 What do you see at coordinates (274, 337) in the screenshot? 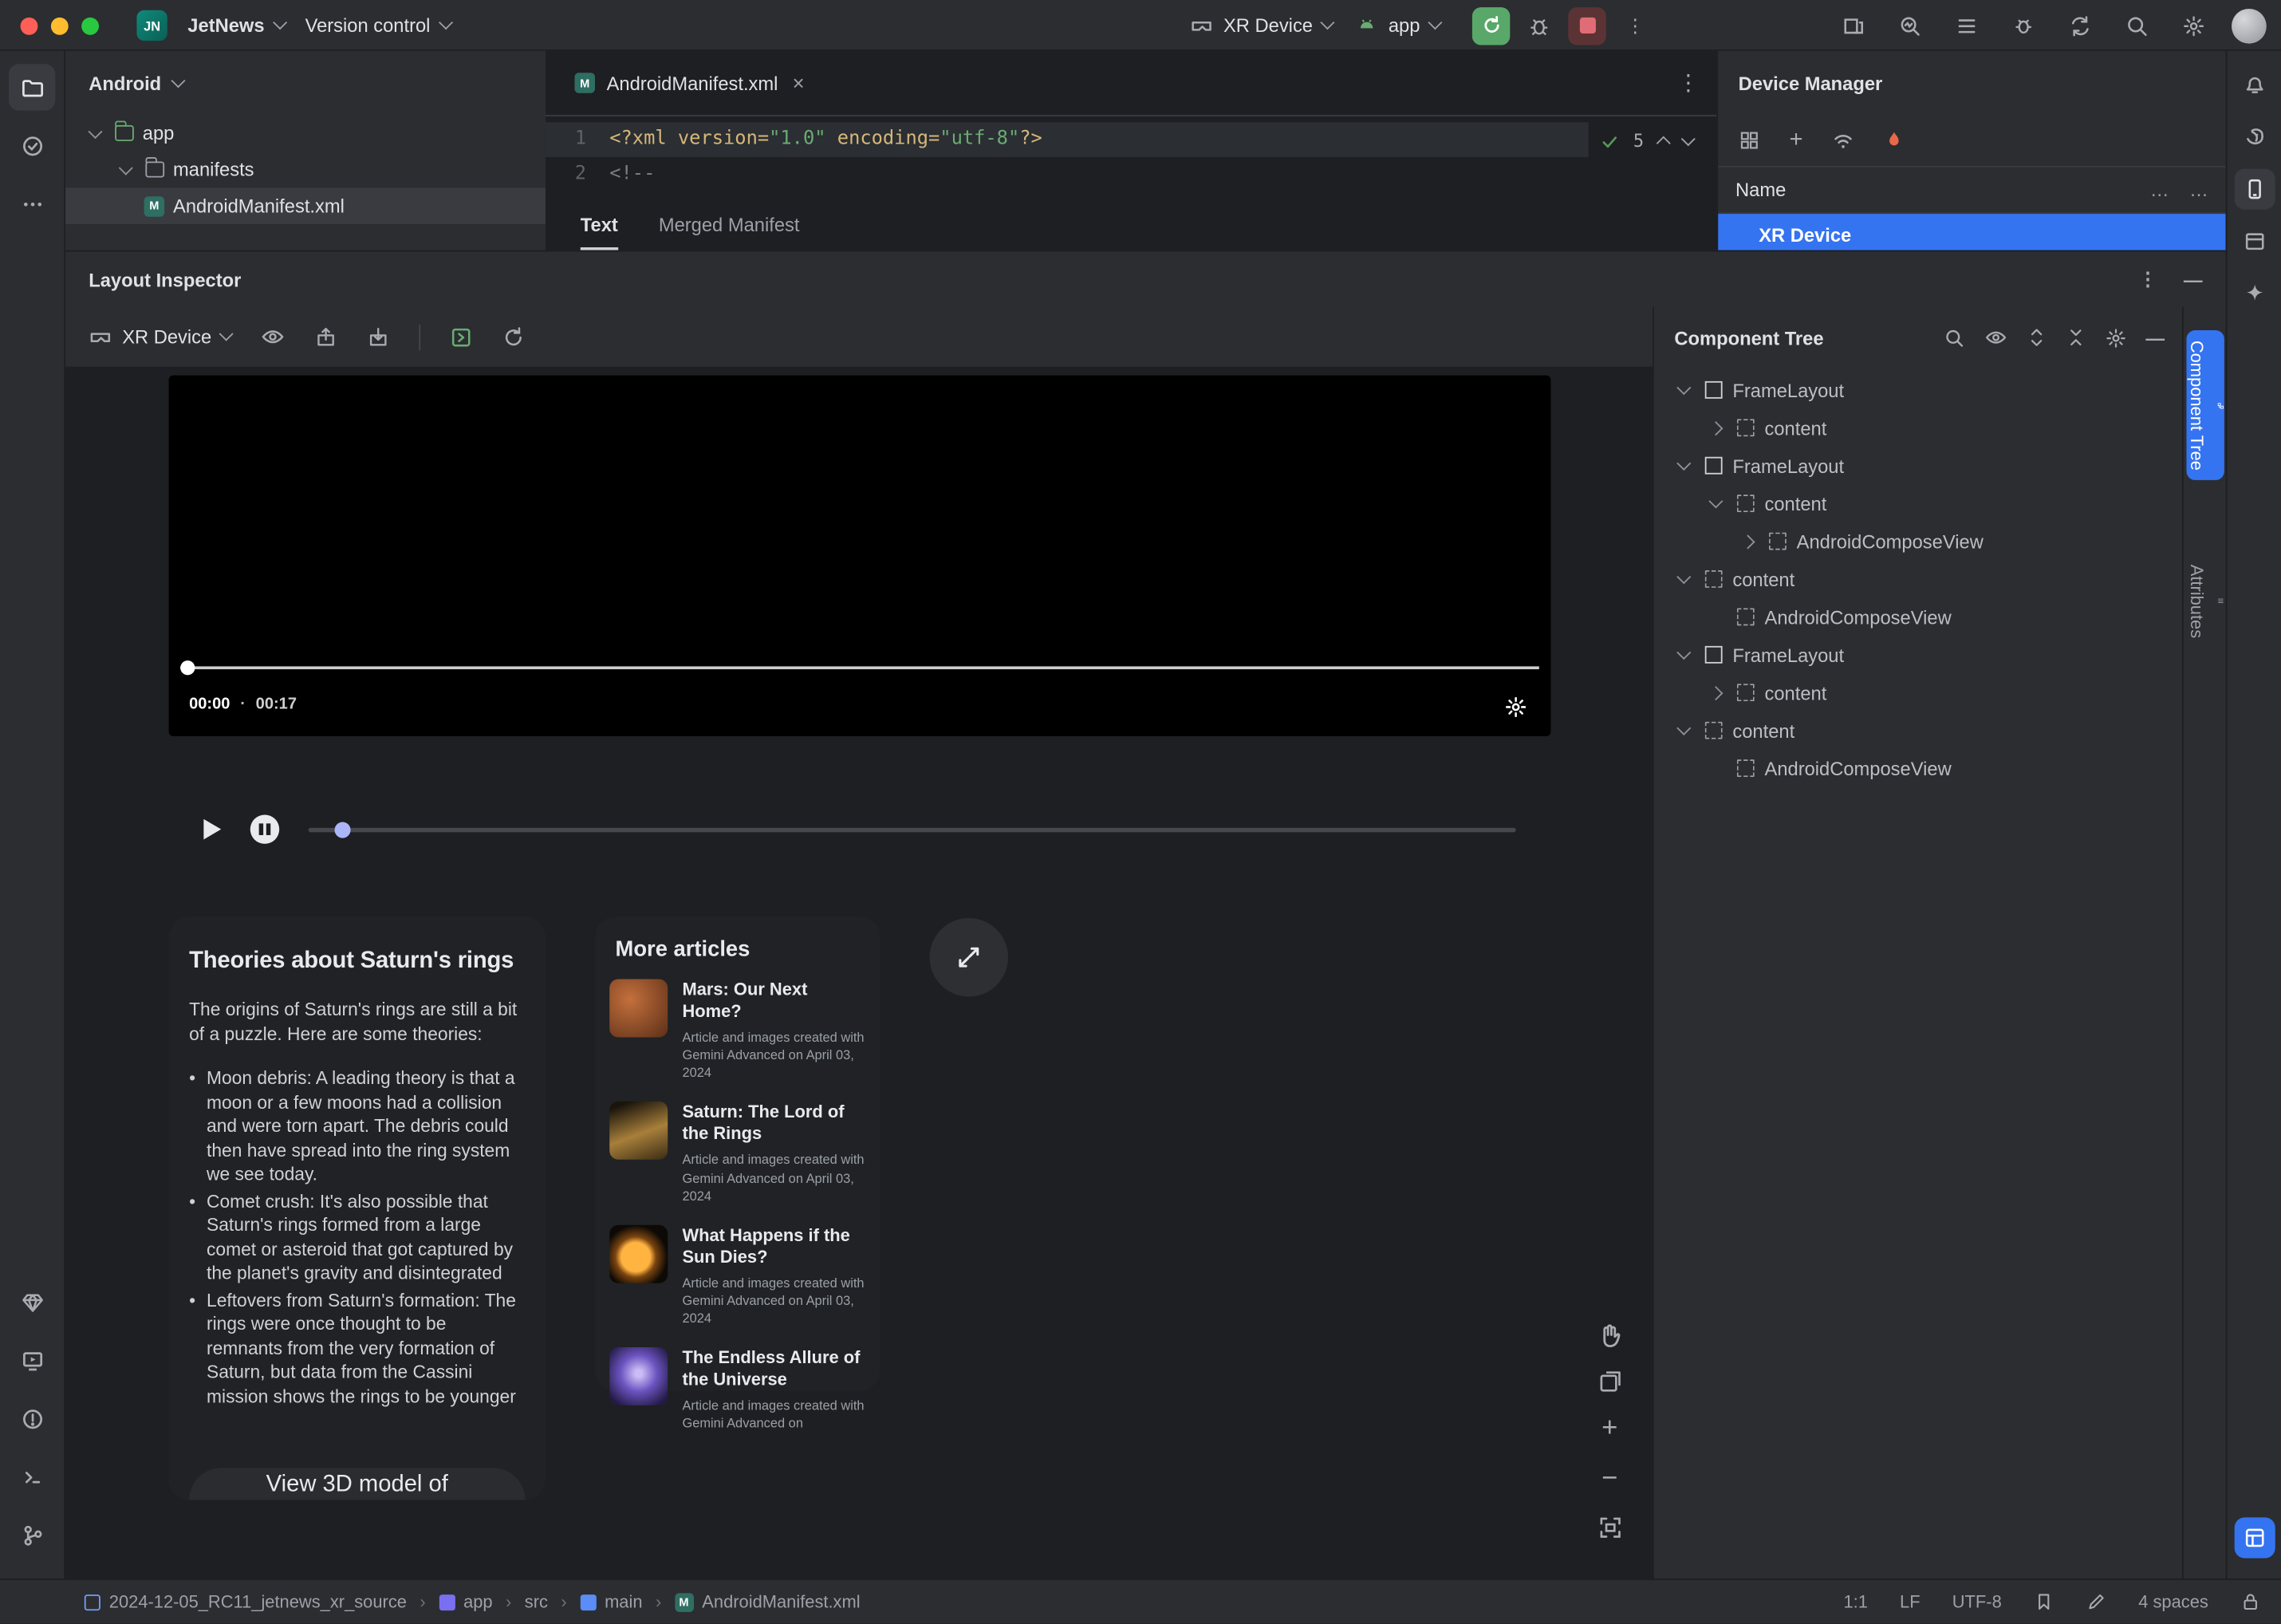
I see `toggle-deep-inspect-icon` at bounding box center [274, 337].